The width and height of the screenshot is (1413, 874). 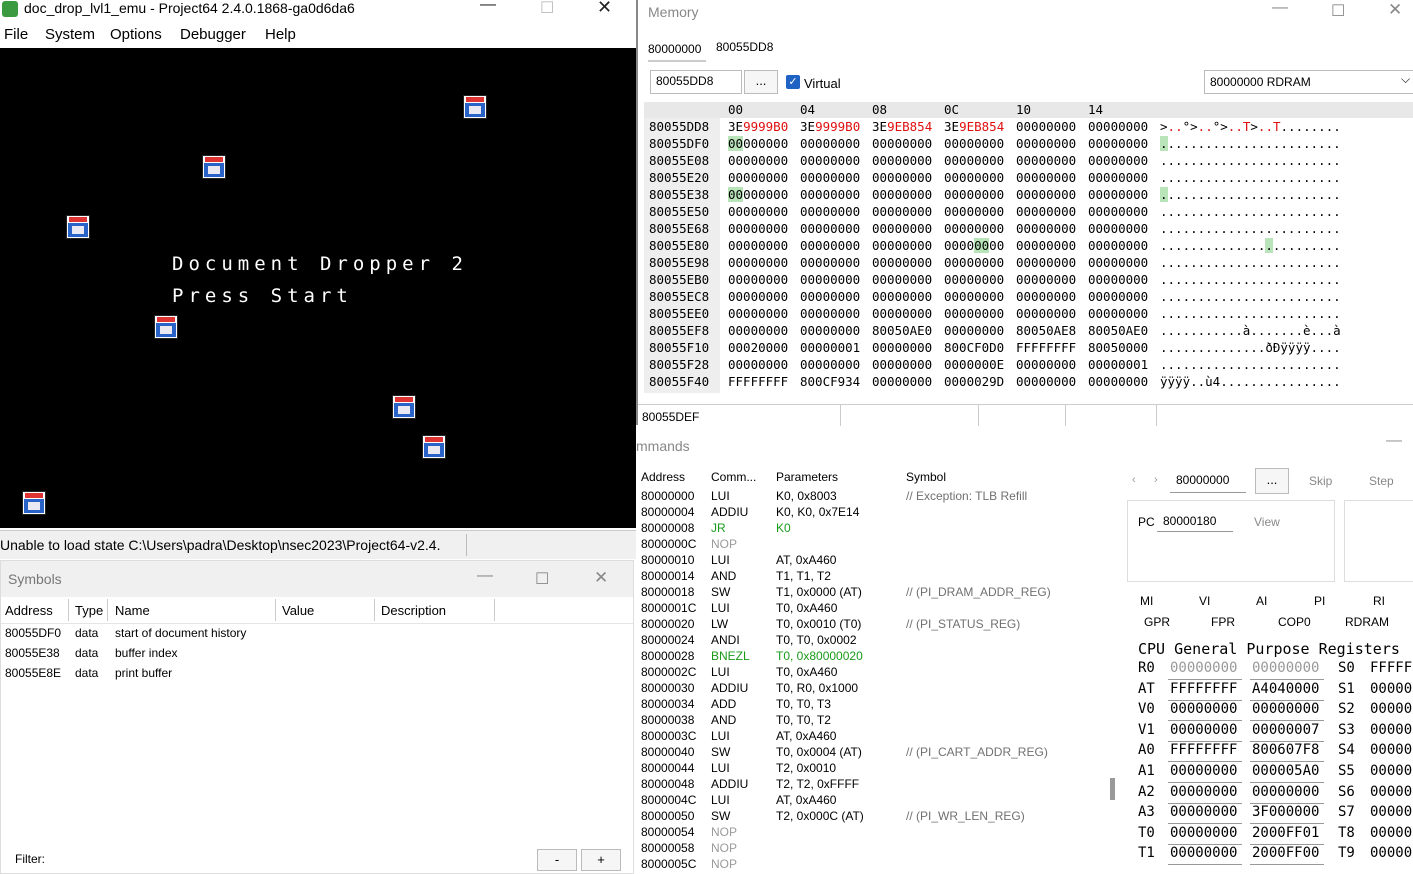 I want to click on tab-fpr: FPR, so click(x=1223, y=622).